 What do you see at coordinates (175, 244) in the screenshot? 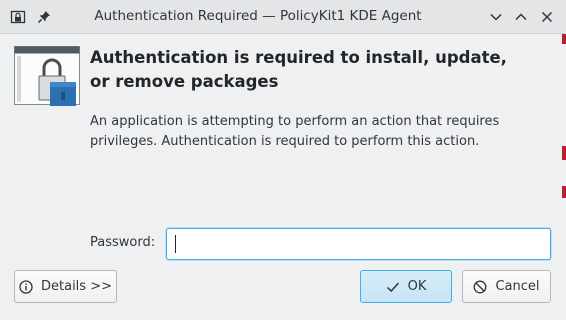
I see `text-caret` at bounding box center [175, 244].